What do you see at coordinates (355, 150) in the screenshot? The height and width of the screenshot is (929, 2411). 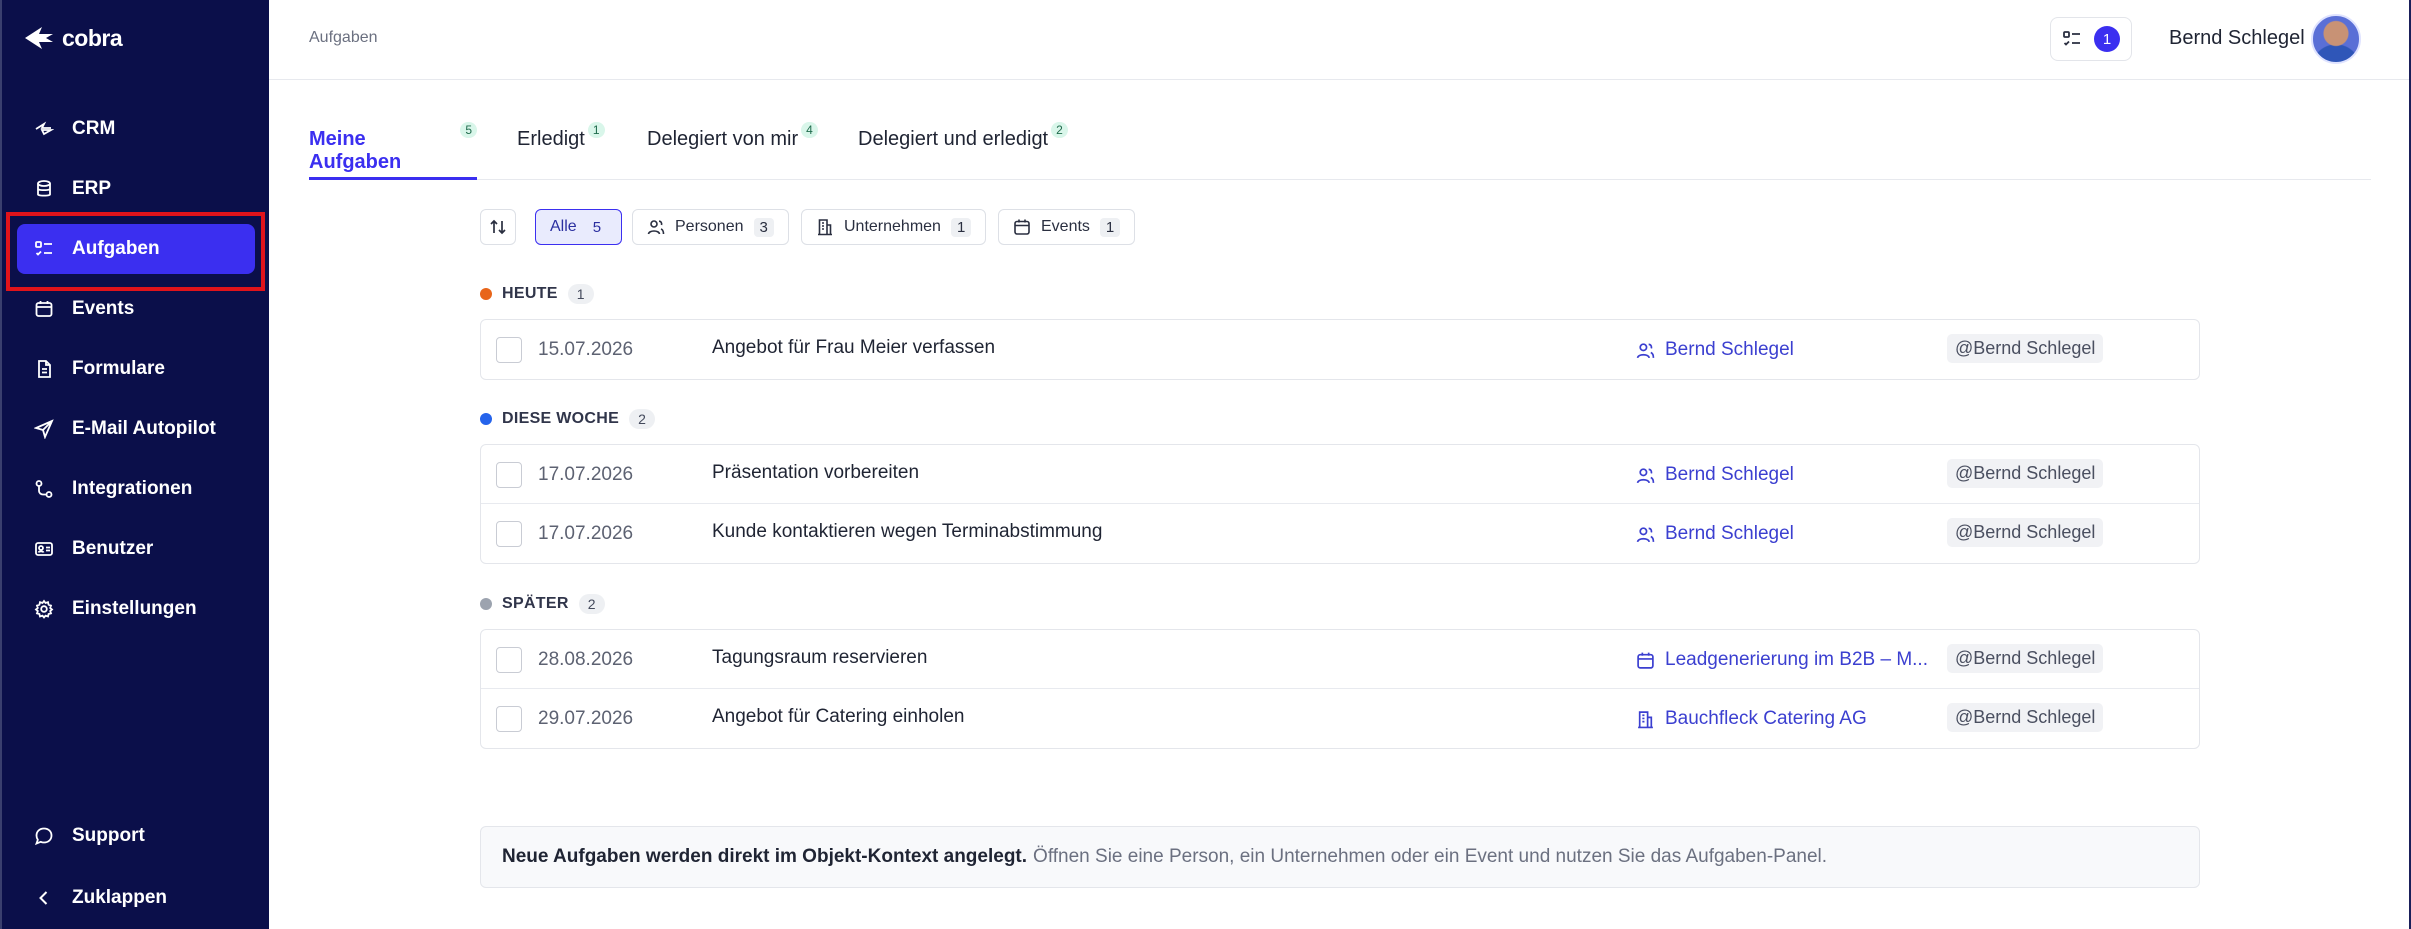 I see `tab-label: Meine Aufgaben` at bounding box center [355, 150].